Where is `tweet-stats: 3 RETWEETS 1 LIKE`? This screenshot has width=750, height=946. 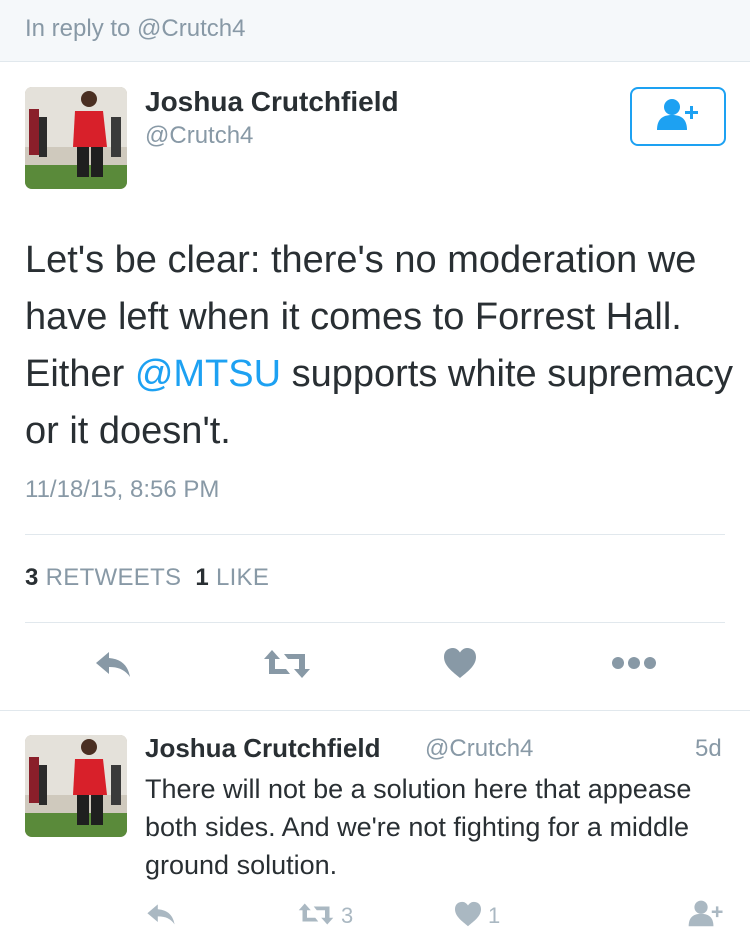 tweet-stats: 3 RETWEETS 1 LIKE is located at coordinates (147, 578).